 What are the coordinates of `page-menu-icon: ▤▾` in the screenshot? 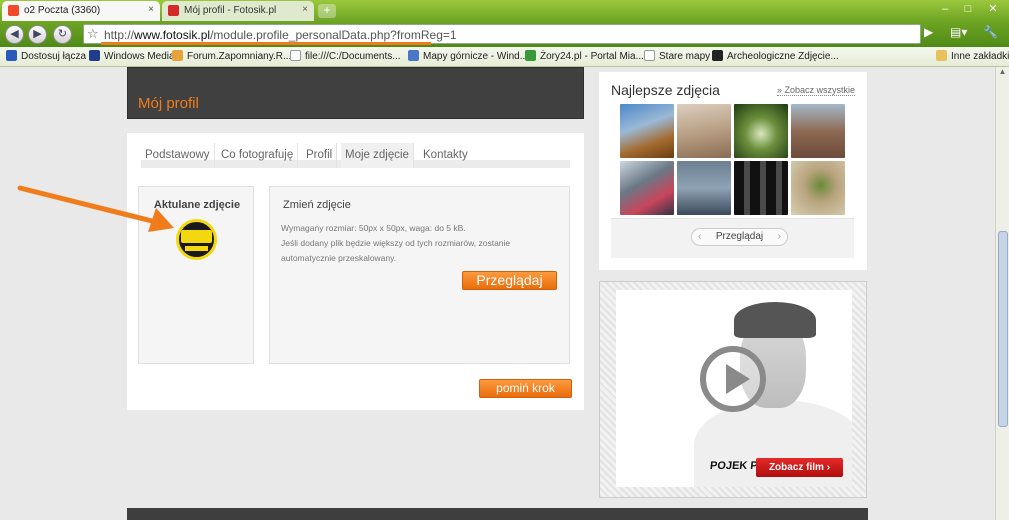 It's located at (958, 32).